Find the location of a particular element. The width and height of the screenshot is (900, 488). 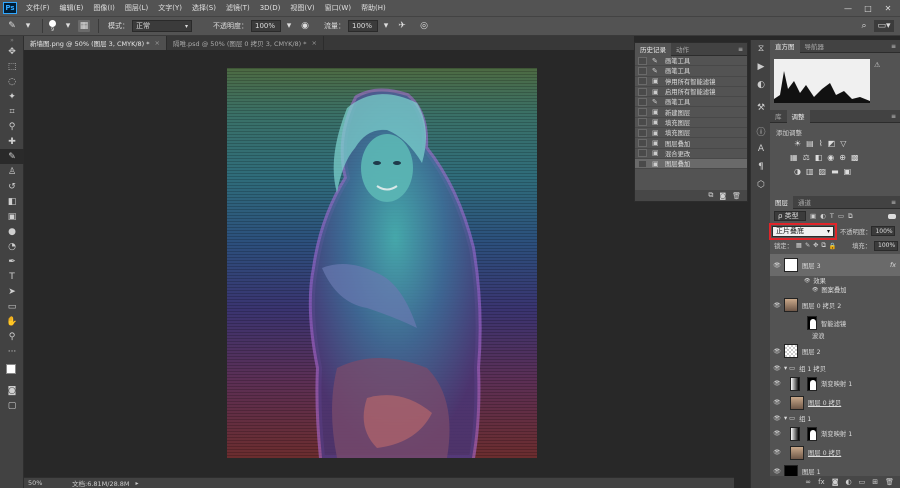

menu-file: 文件(F) is located at coordinates (38, 8).